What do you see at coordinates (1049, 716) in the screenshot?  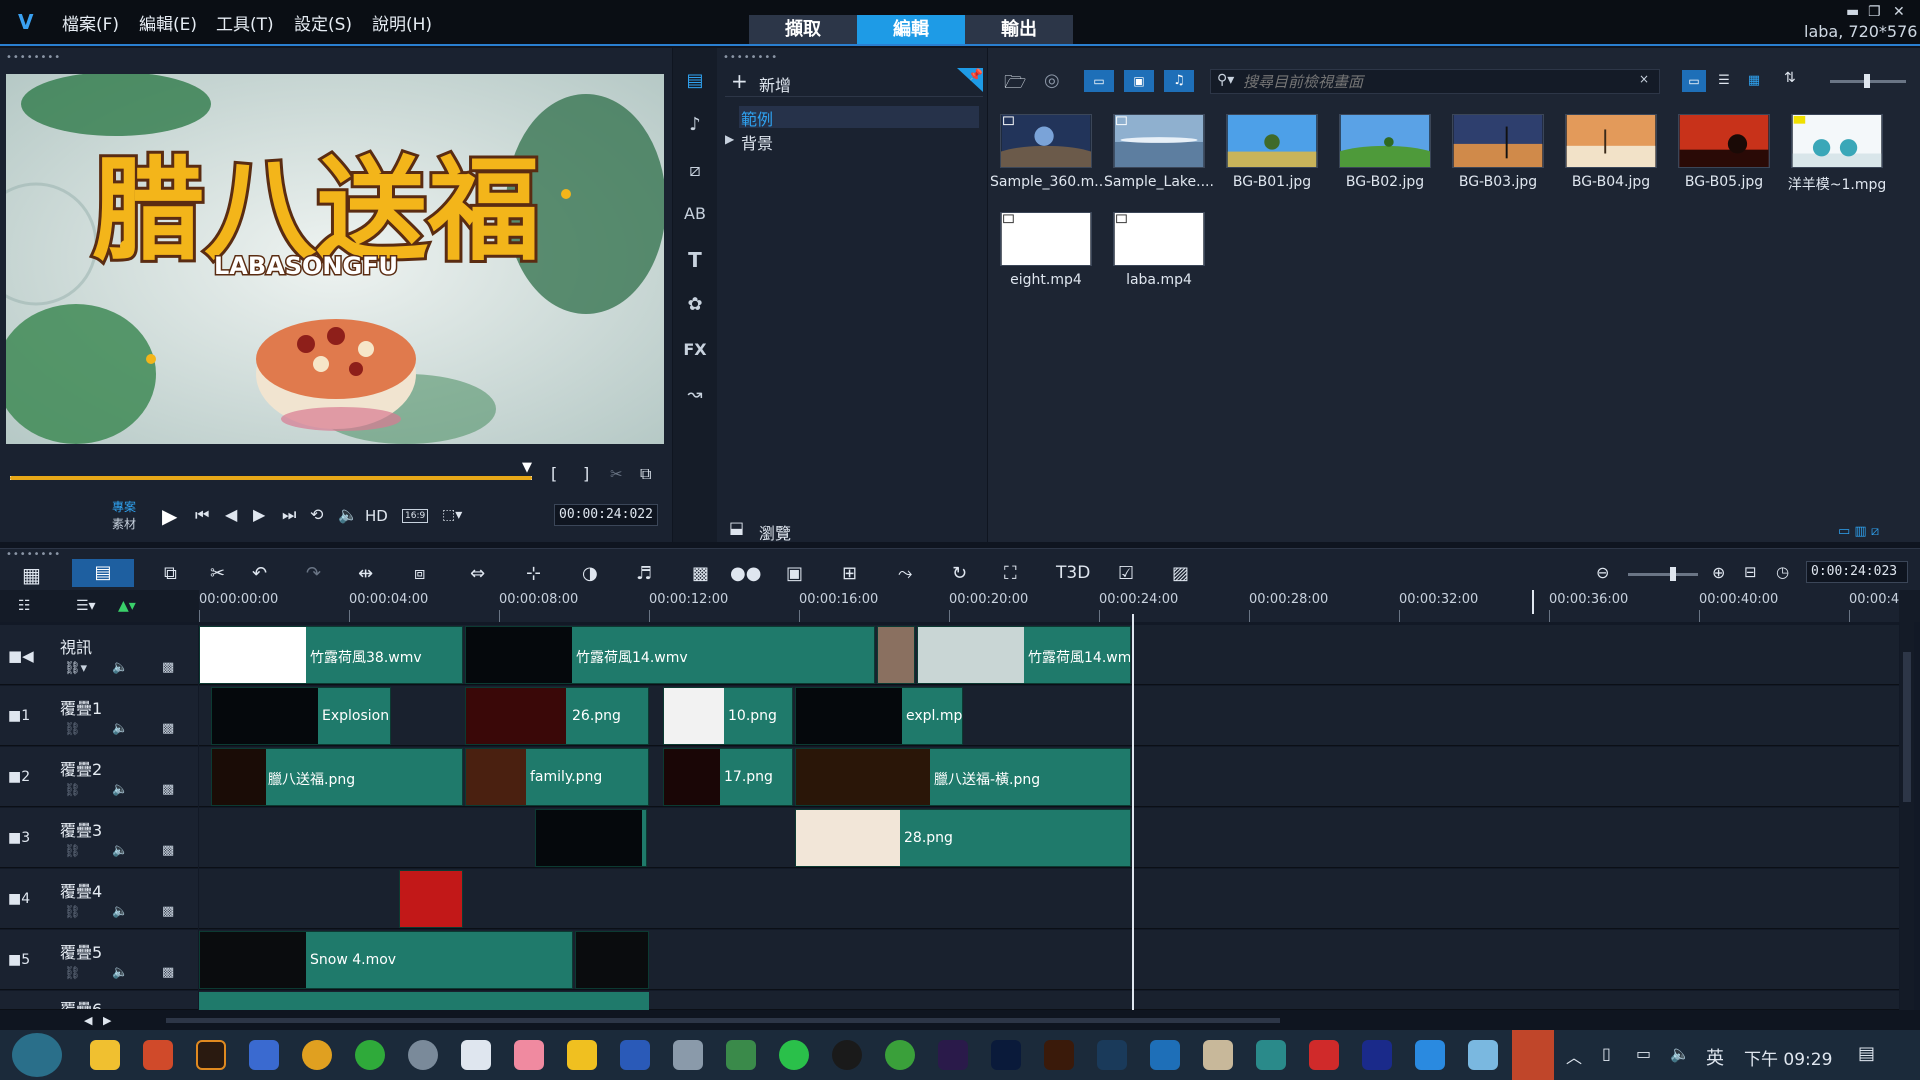 I see `track-lane-overlay-1: Explosion.n 26.png 10.png expl.mp4` at bounding box center [1049, 716].